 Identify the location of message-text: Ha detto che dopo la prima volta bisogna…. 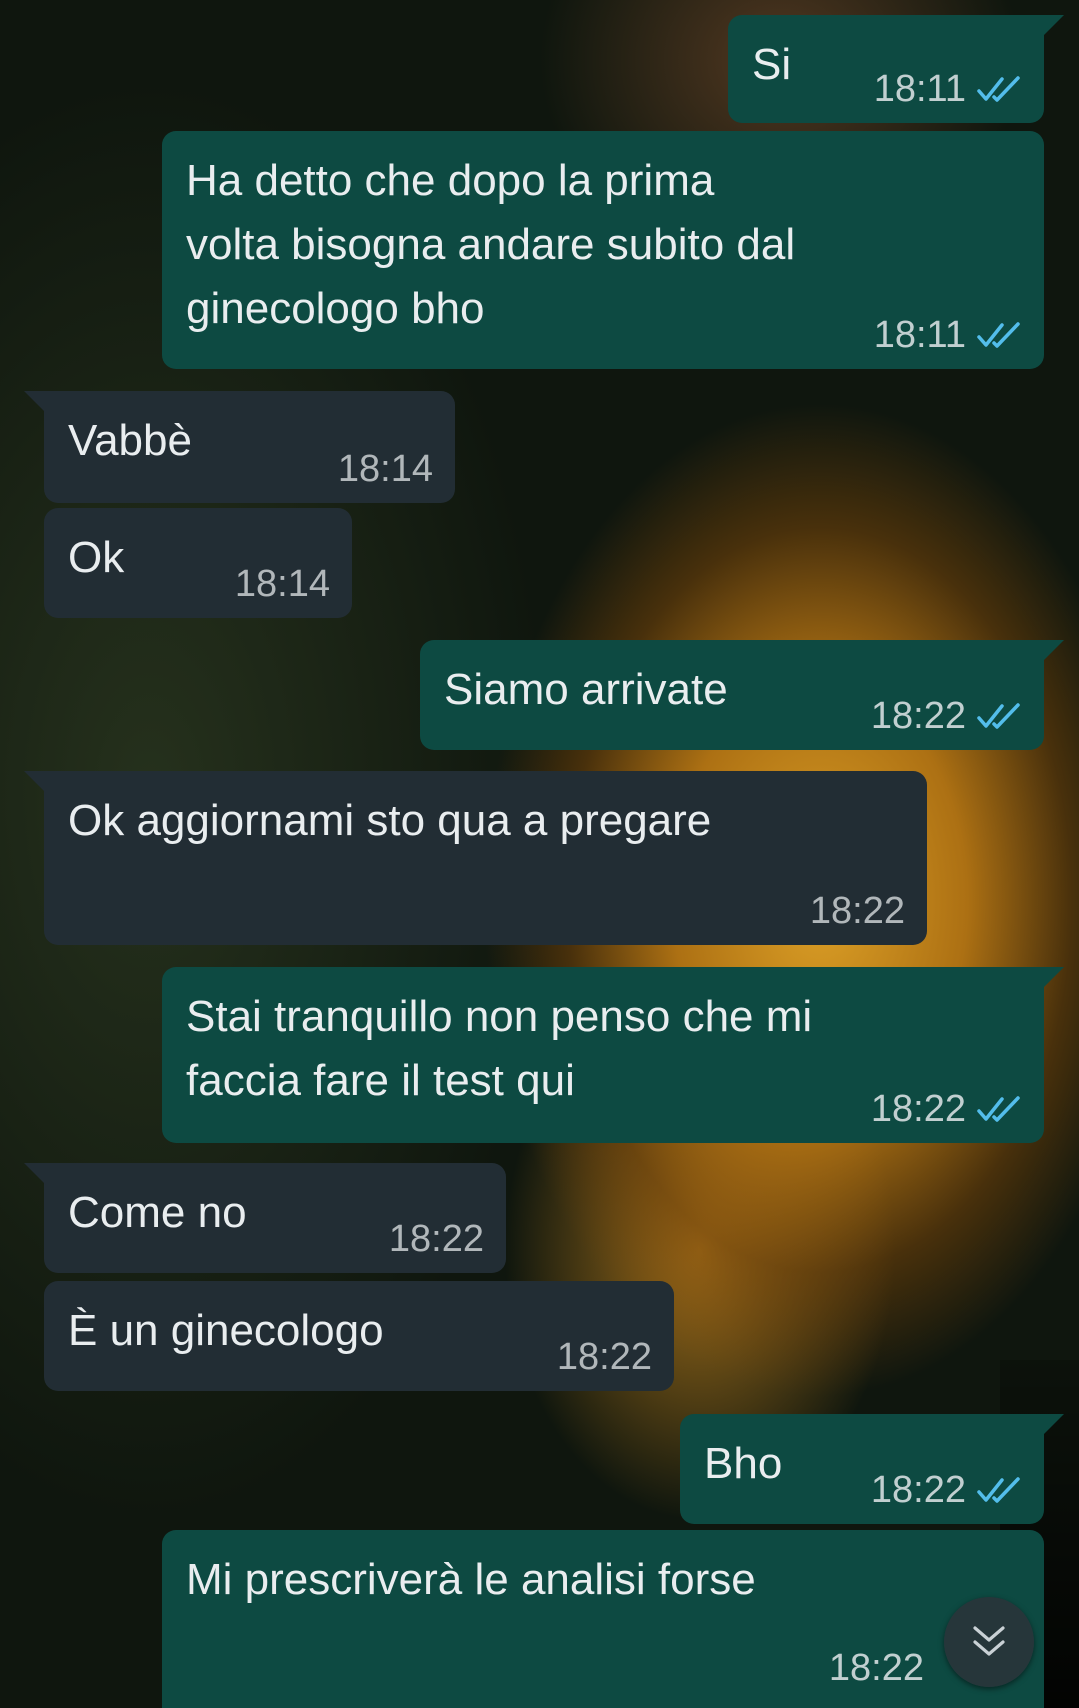
(491, 244).